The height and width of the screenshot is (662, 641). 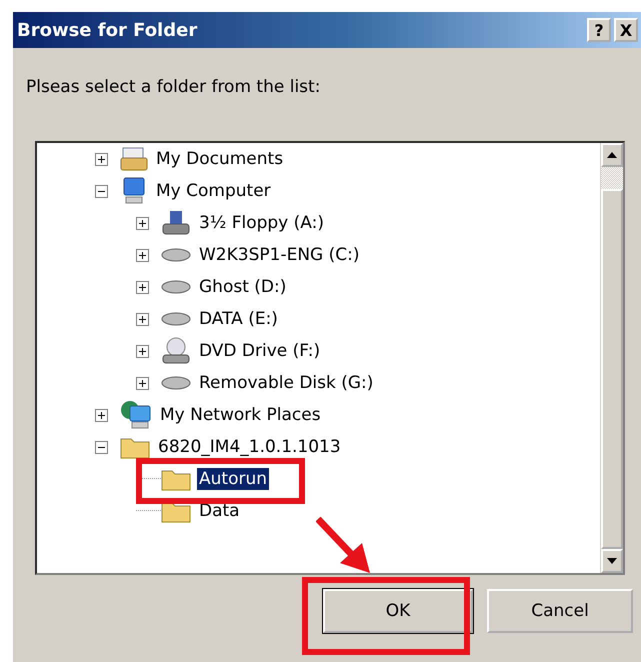 I want to click on tree-item: Data, so click(x=219, y=511).